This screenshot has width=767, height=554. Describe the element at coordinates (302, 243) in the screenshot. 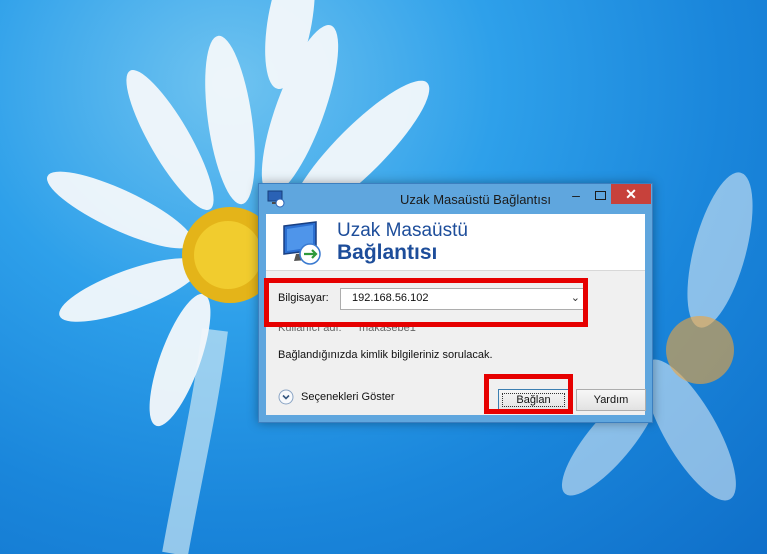

I see `rdp-monitor-icon` at that location.